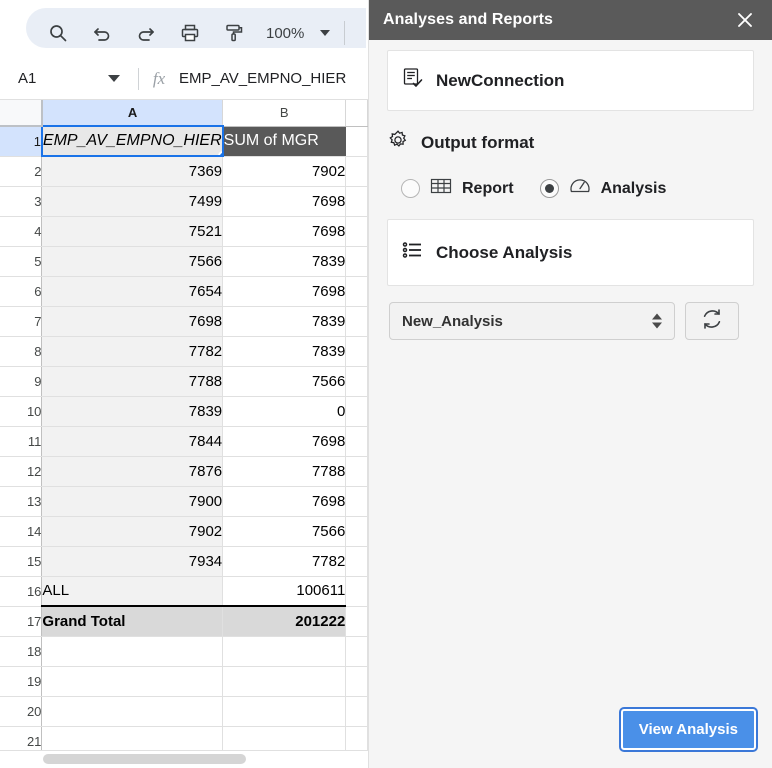  What do you see at coordinates (356, 561) in the screenshot?
I see `cell-C15` at bounding box center [356, 561].